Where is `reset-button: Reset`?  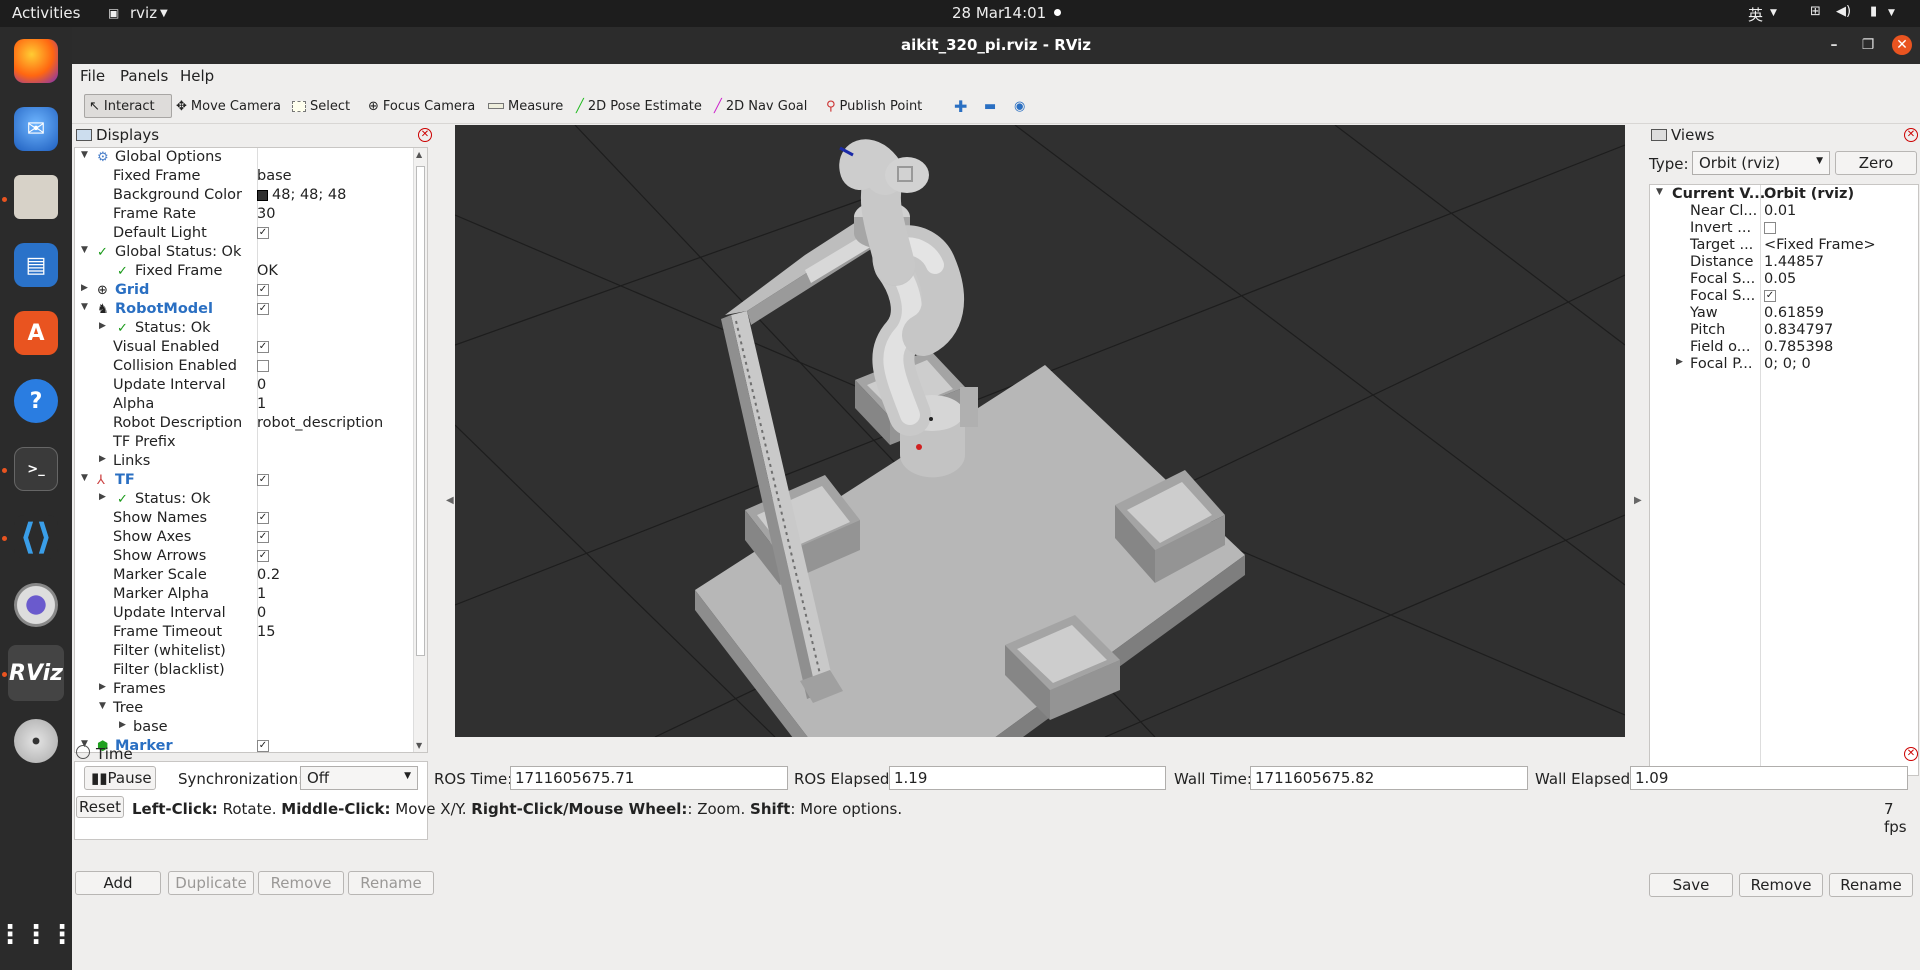 reset-button: Reset is located at coordinates (100, 807).